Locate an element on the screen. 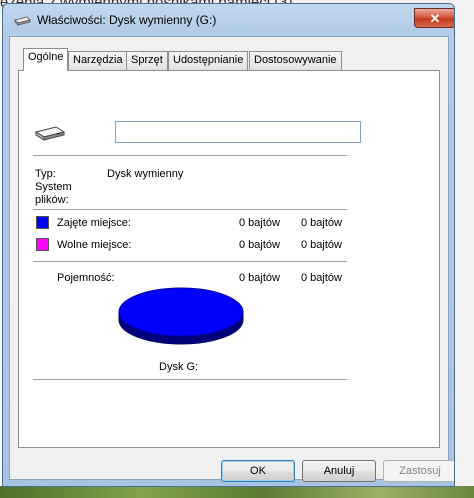 This screenshot has width=474, height=498. removable-drive-icon is located at coordinates (50, 135).